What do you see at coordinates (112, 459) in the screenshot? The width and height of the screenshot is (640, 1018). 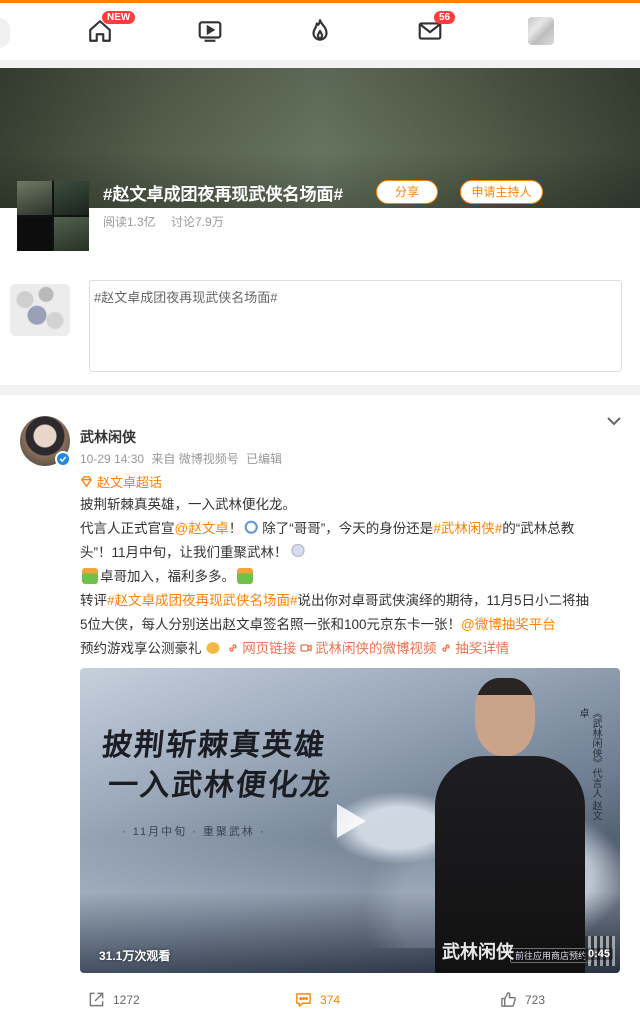 I see `post-time: 10-29 14:30` at bounding box center [112, 459].